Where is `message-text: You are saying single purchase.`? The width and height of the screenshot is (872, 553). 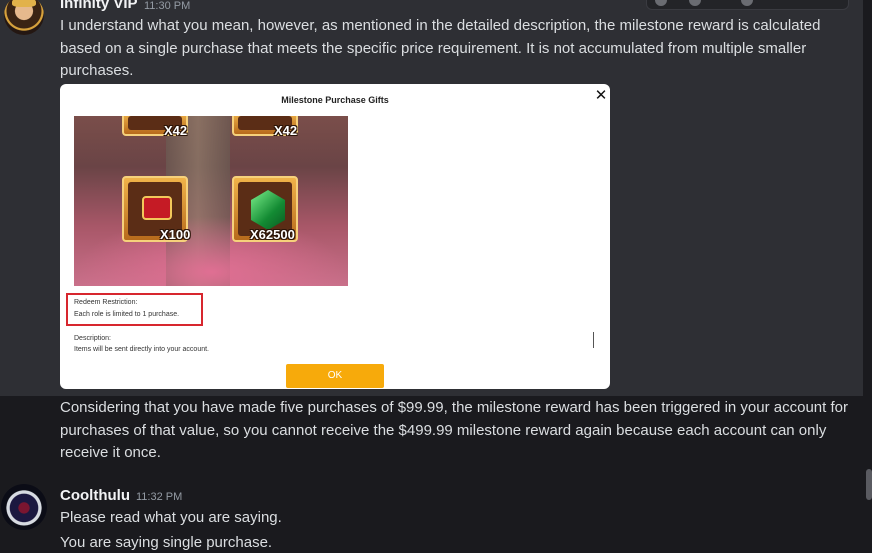 message-text: You are saying single purchase. is located at coordinates (166, 542).